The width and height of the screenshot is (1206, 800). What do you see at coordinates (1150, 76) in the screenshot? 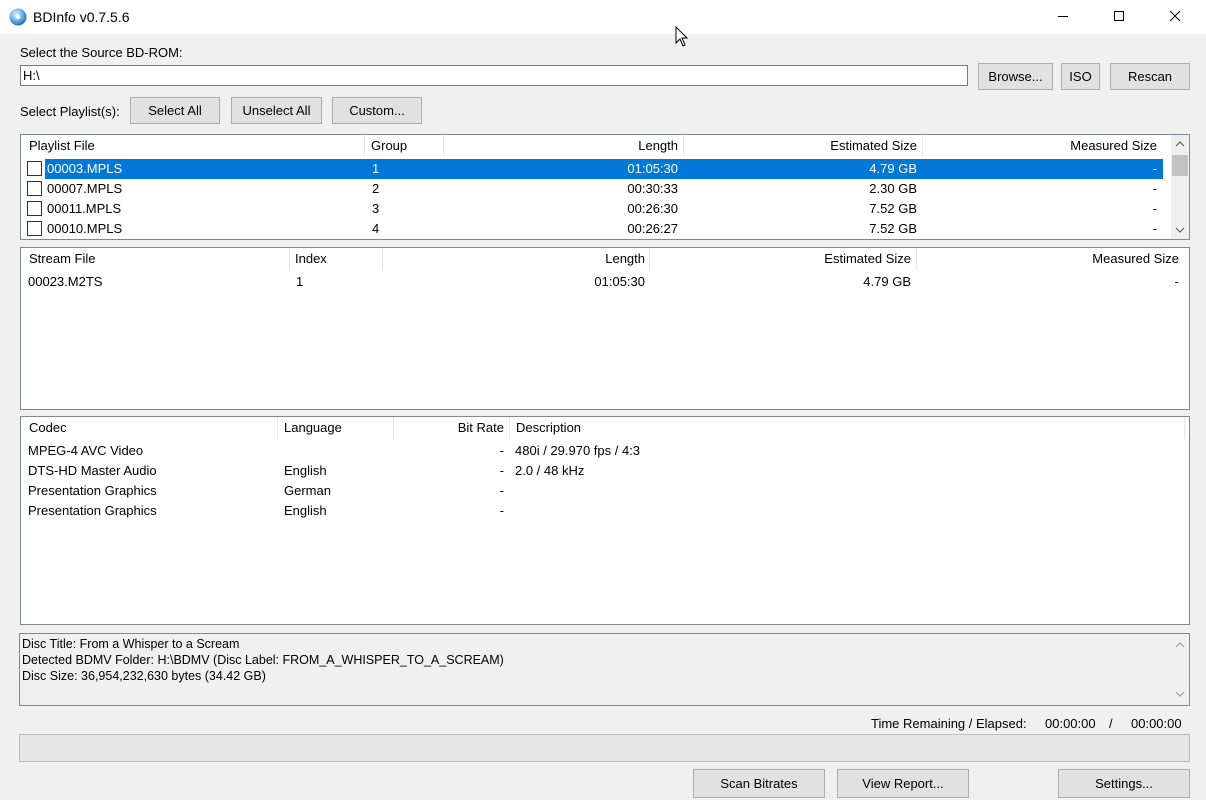
I see `rescan-button: Rescan` at bounding box center [1150, 76].